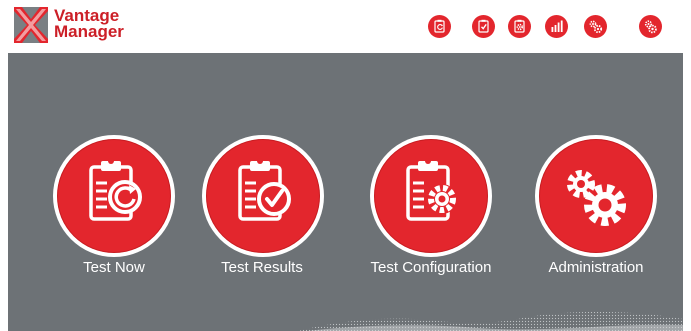  I want to click on tile-test-configuration: Test Configuration, so click(431, 210).